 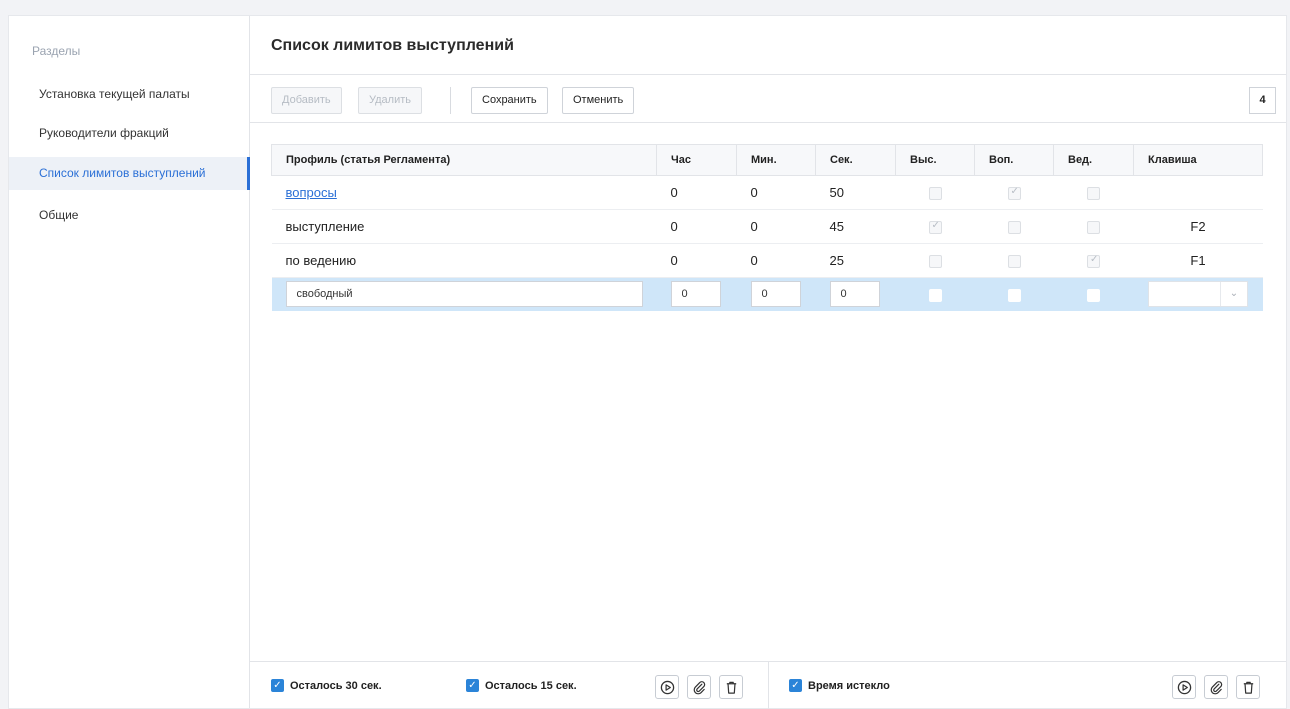 What do you see at coordinates (464, 294) in the screenshot?
I see `profile-input` at bounding box center [464, 294].